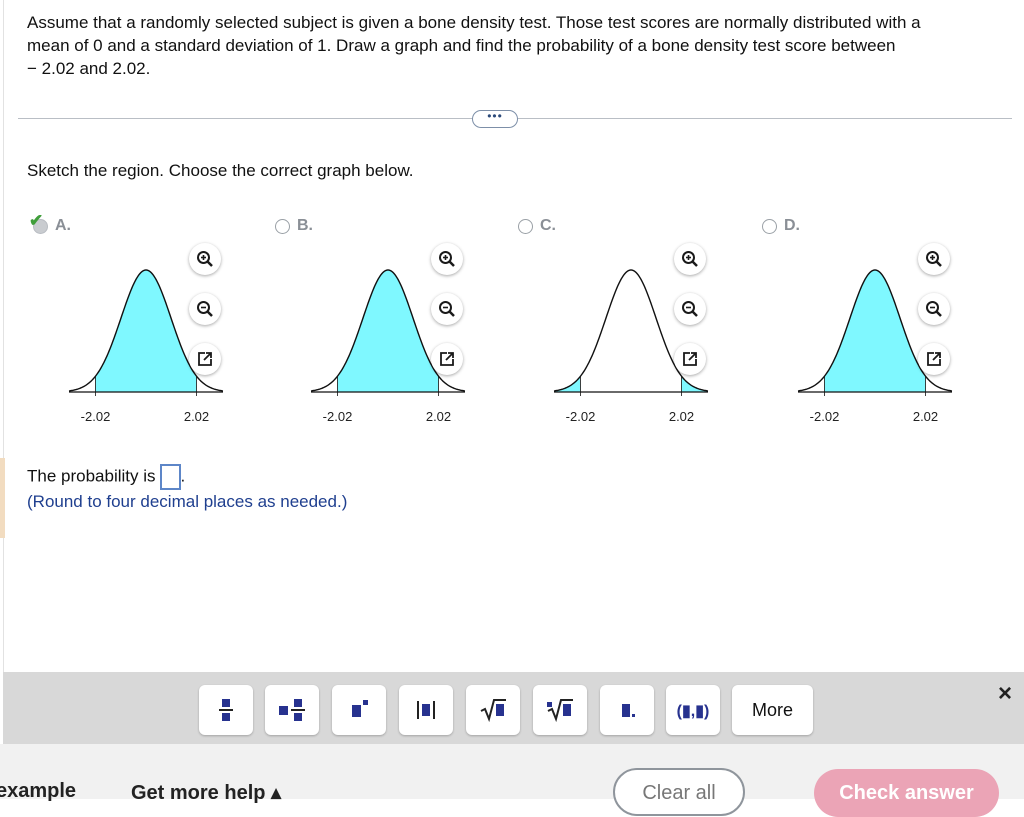 Image resolution: width=1024 pixels, height=817 pixels. I want to click on interval-button: (▮,▮), so click(693, 710).